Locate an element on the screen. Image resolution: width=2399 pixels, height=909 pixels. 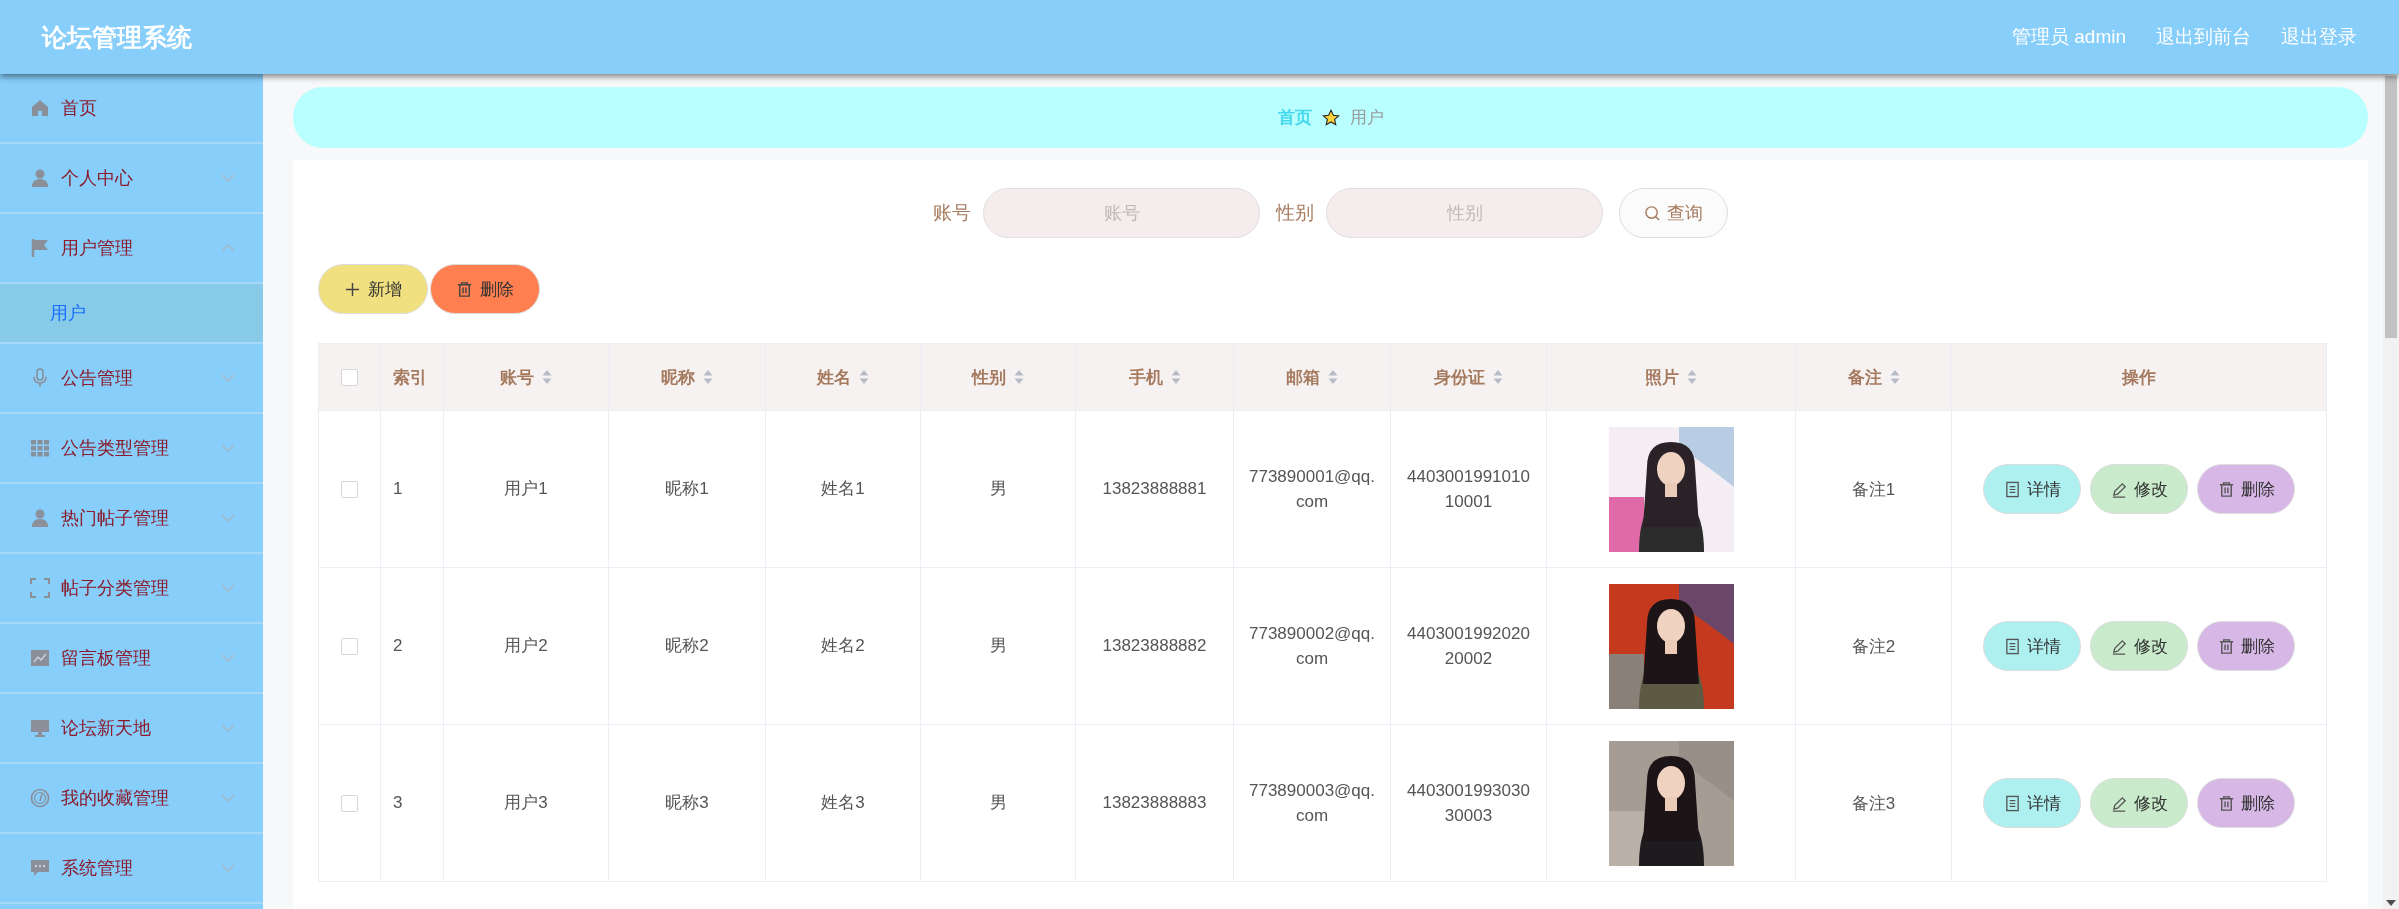
column-header: 姓名 is located at coordinates (843, 377).